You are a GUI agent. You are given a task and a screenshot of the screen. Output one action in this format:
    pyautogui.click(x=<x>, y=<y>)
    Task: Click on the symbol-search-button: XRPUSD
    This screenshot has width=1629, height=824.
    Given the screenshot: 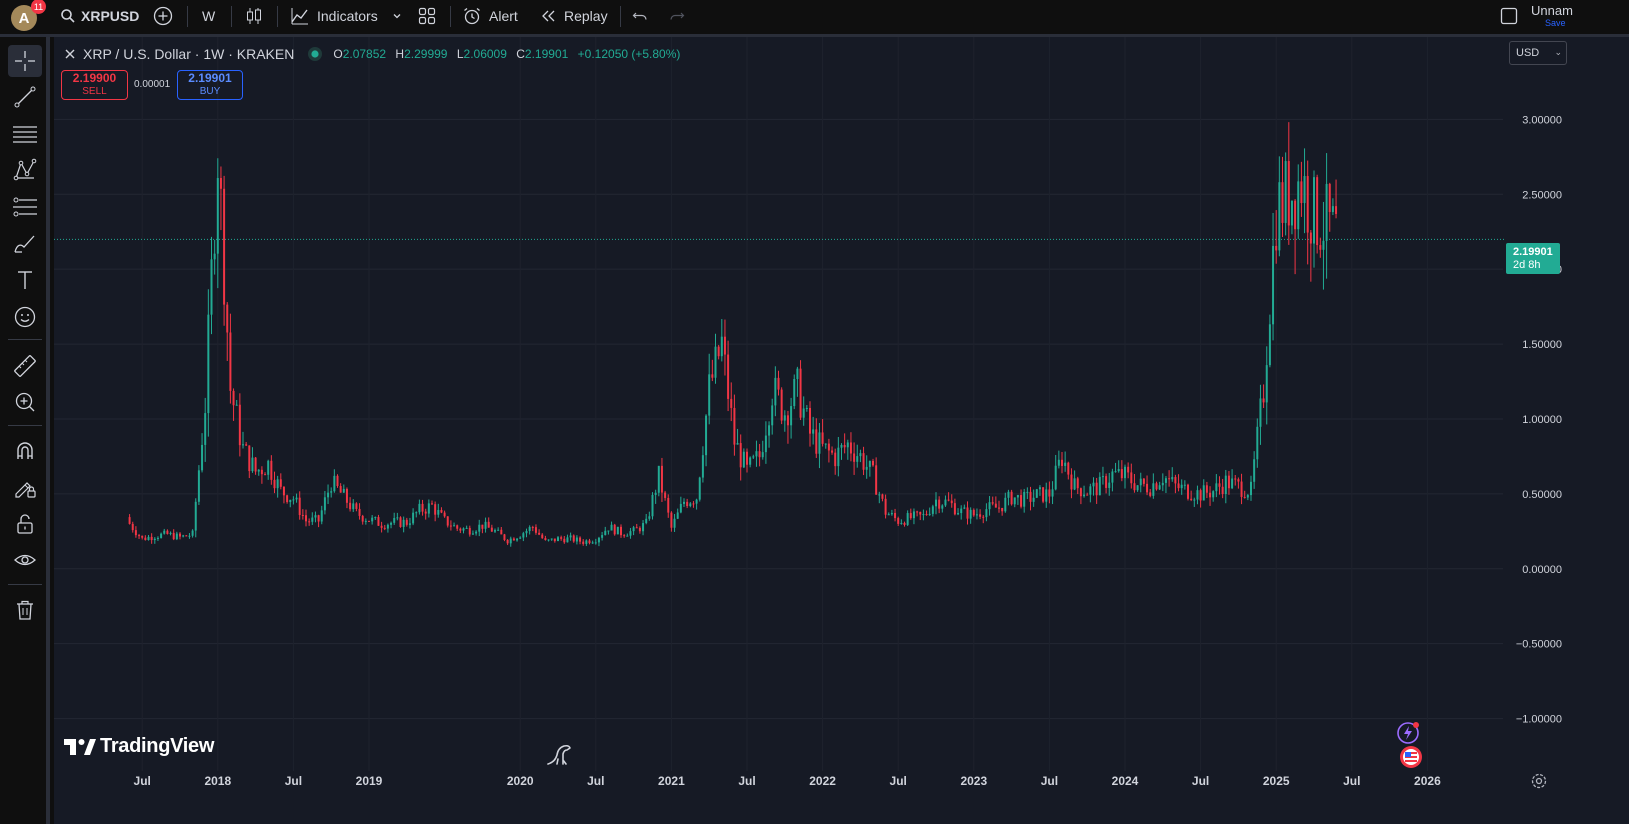 What is the action you would take?
    pyautogui.click(x=99, y=16)
    